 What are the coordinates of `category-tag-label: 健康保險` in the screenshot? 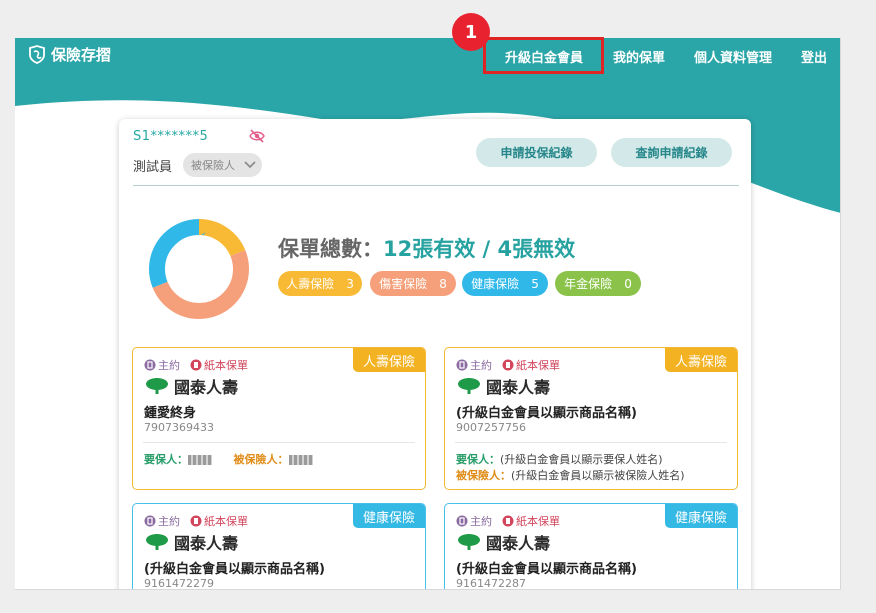 It's located at (495, 284).